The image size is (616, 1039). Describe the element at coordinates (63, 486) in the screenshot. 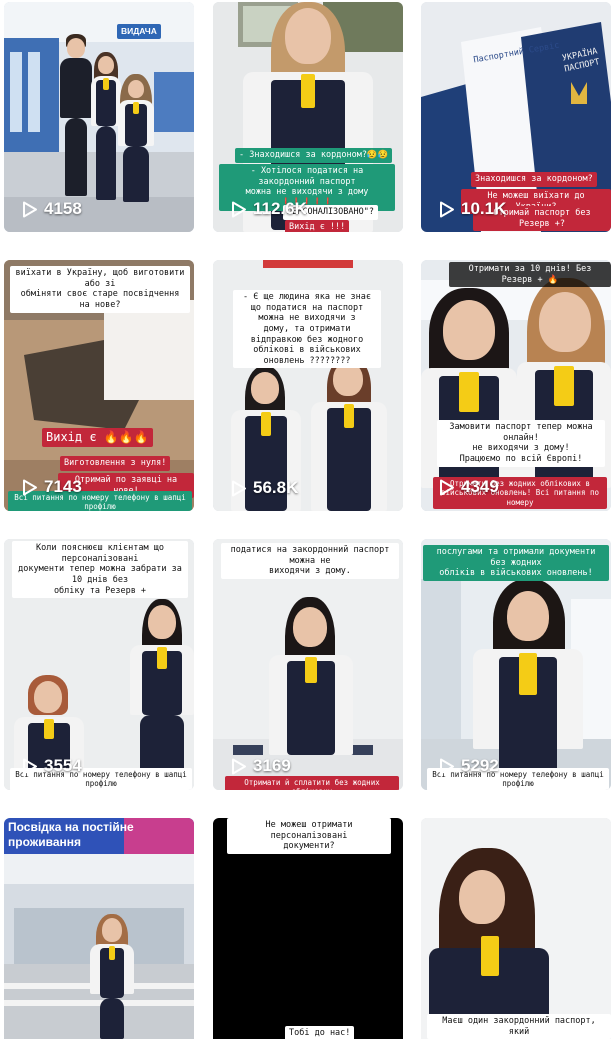

I see `view-count-label: 7143` at that location.